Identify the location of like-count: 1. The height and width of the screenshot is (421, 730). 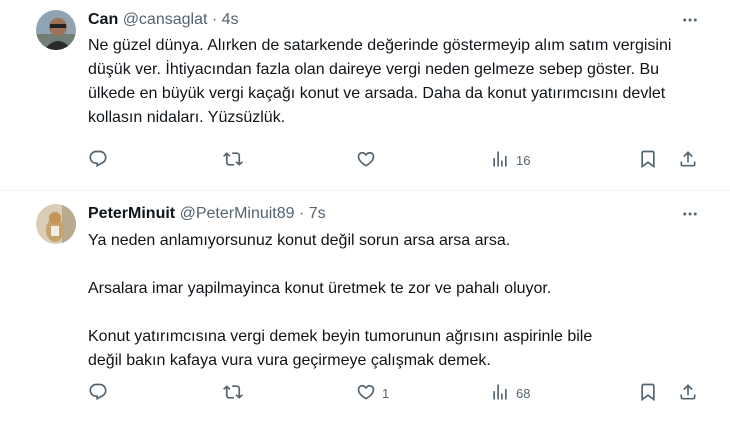
(386, 393).